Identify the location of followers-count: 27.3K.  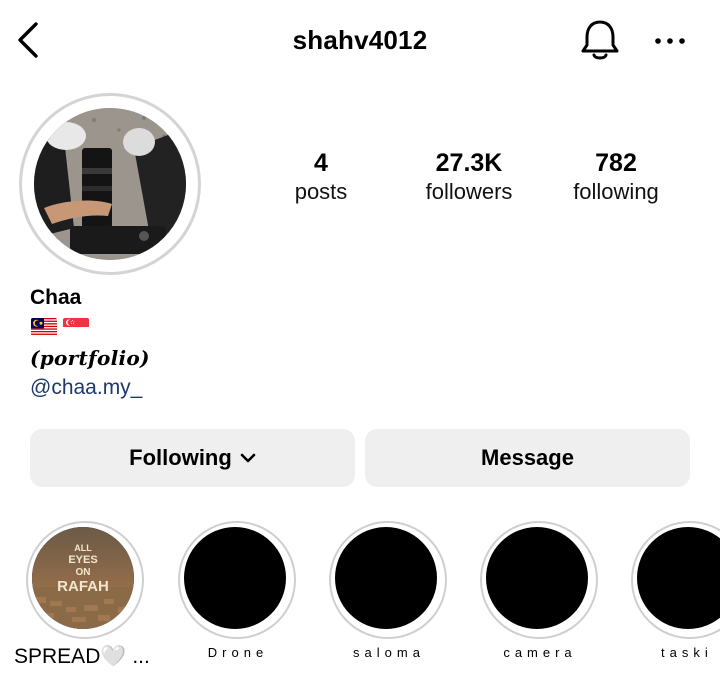
(469, 163).